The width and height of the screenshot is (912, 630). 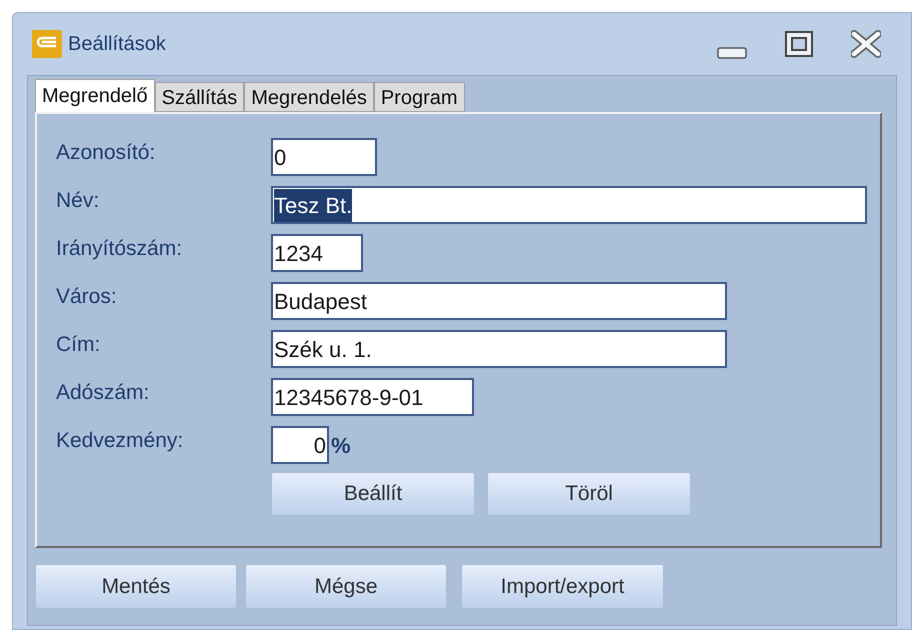 What do you see at coordinates (199, 97) in the screenshot?
I see `tab: Szállítás` at bounding box center [199, 97].